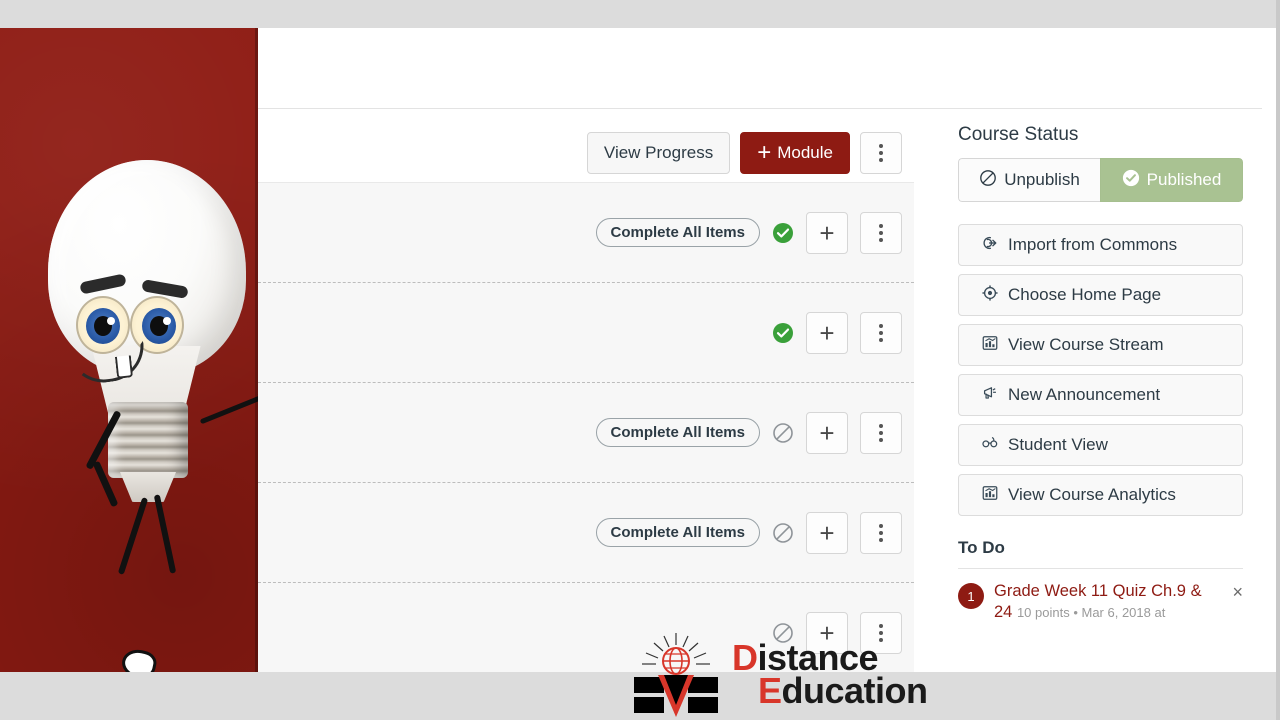 This screenshot has height=720, width=1280. I want to click on header-divider, so click(760, 108).